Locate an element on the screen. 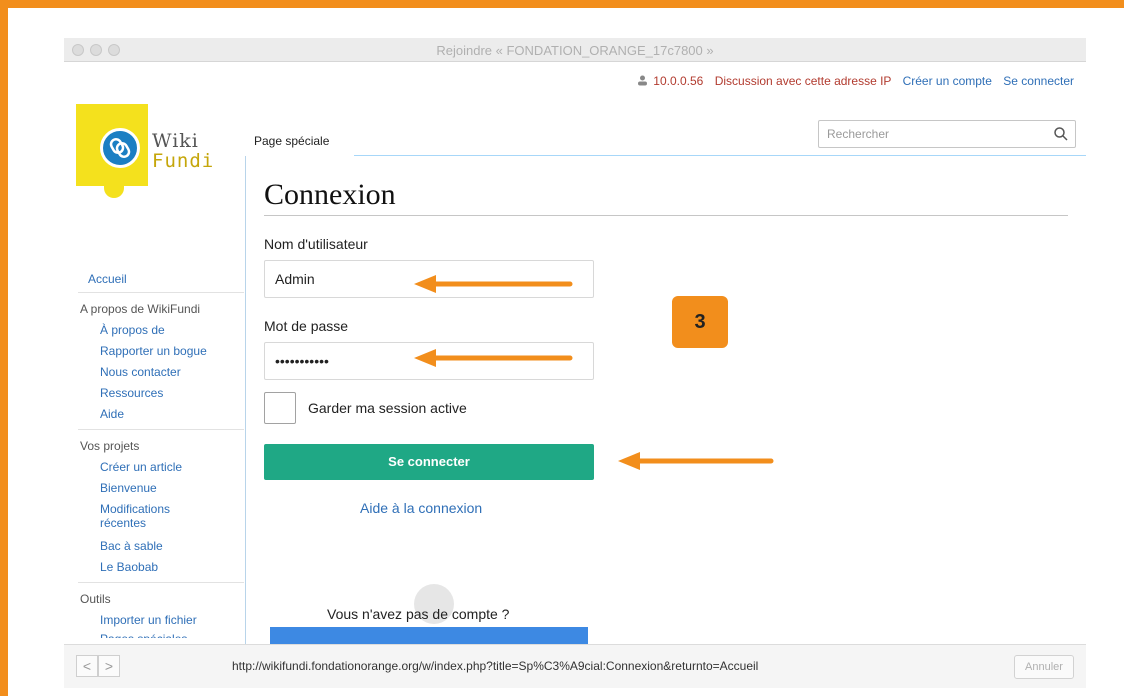 This screenshot has height=696, width=1124. logo-circle-icon is located at coordinates (120, 148).